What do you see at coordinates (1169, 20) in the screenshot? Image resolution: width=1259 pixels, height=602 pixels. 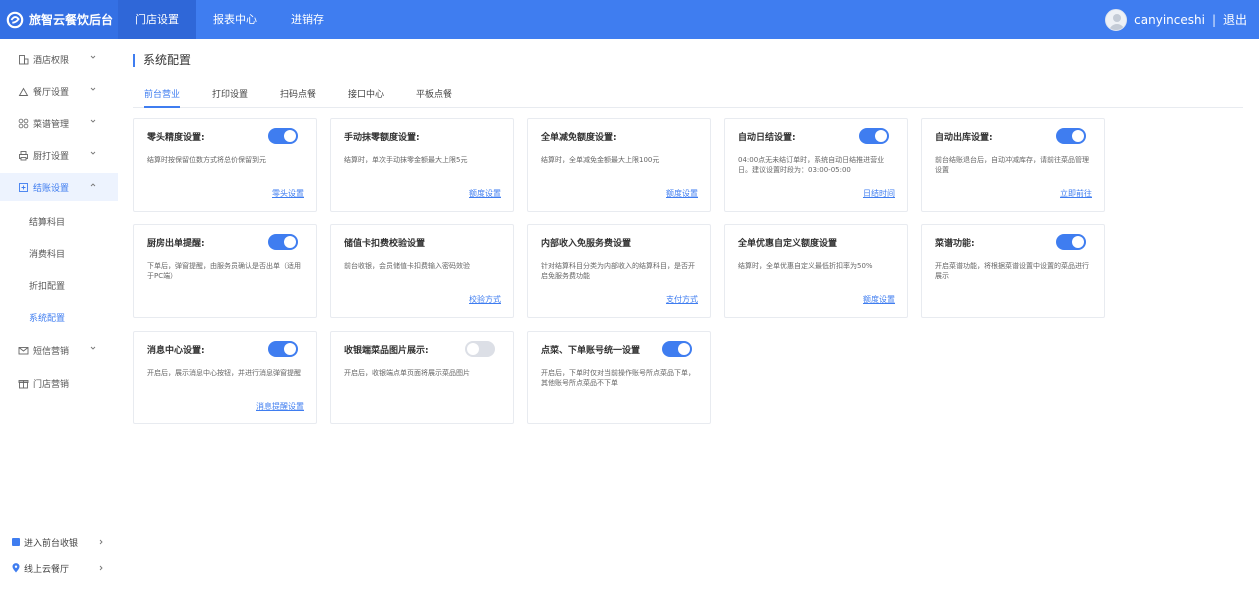 I see `username: canyinceshi` at bounding box center [1169, 20].